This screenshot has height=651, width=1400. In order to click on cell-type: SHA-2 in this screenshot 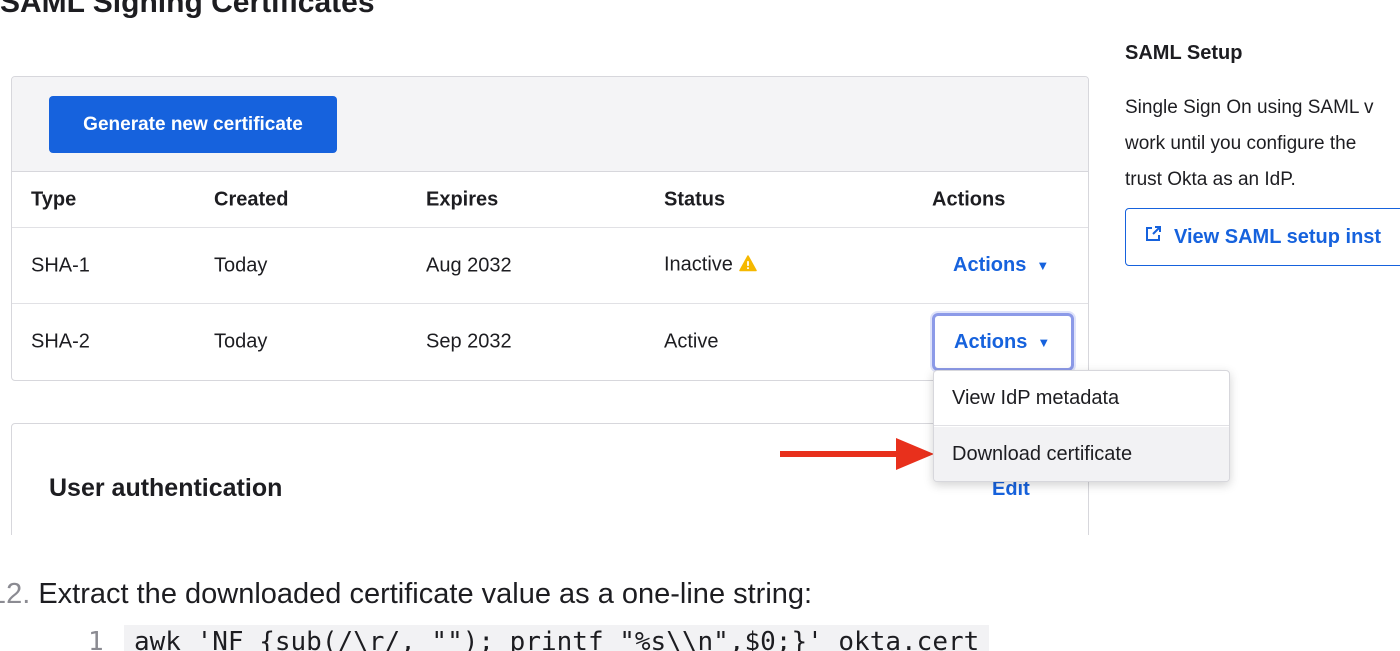, I will do `click(60, 341)`.